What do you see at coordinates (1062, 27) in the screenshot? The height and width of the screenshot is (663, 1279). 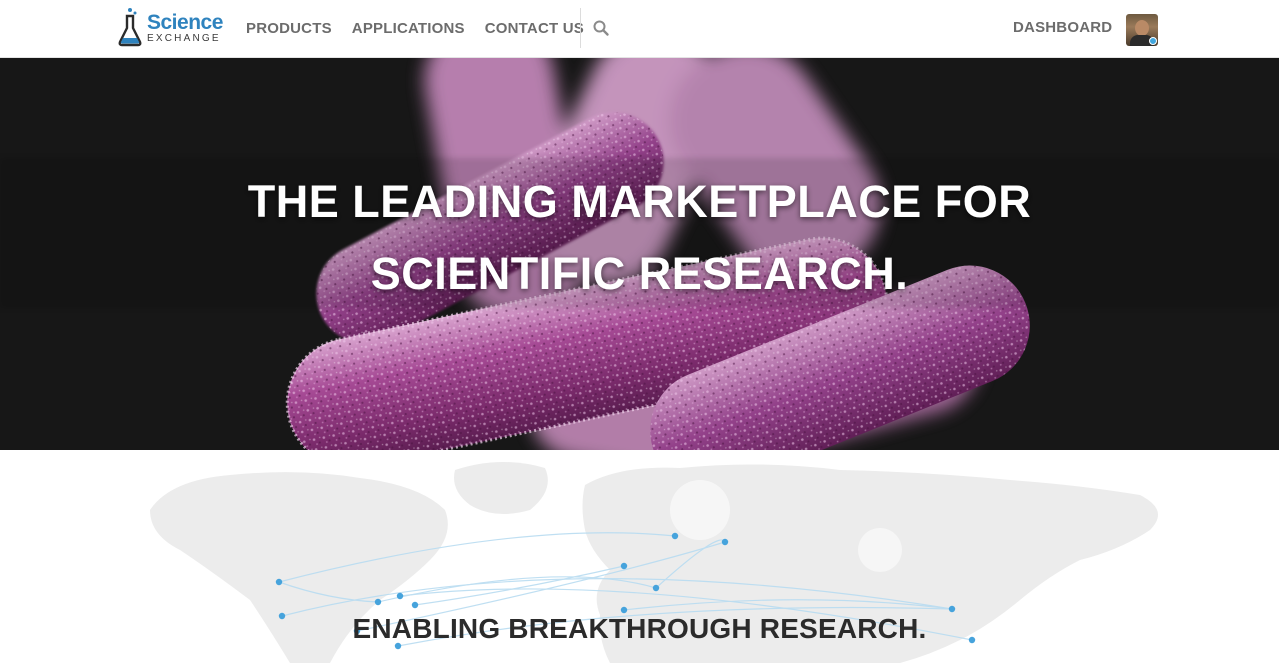 I see `dashboard-link: DASHBOARD` at bounding box center [1062, 27].